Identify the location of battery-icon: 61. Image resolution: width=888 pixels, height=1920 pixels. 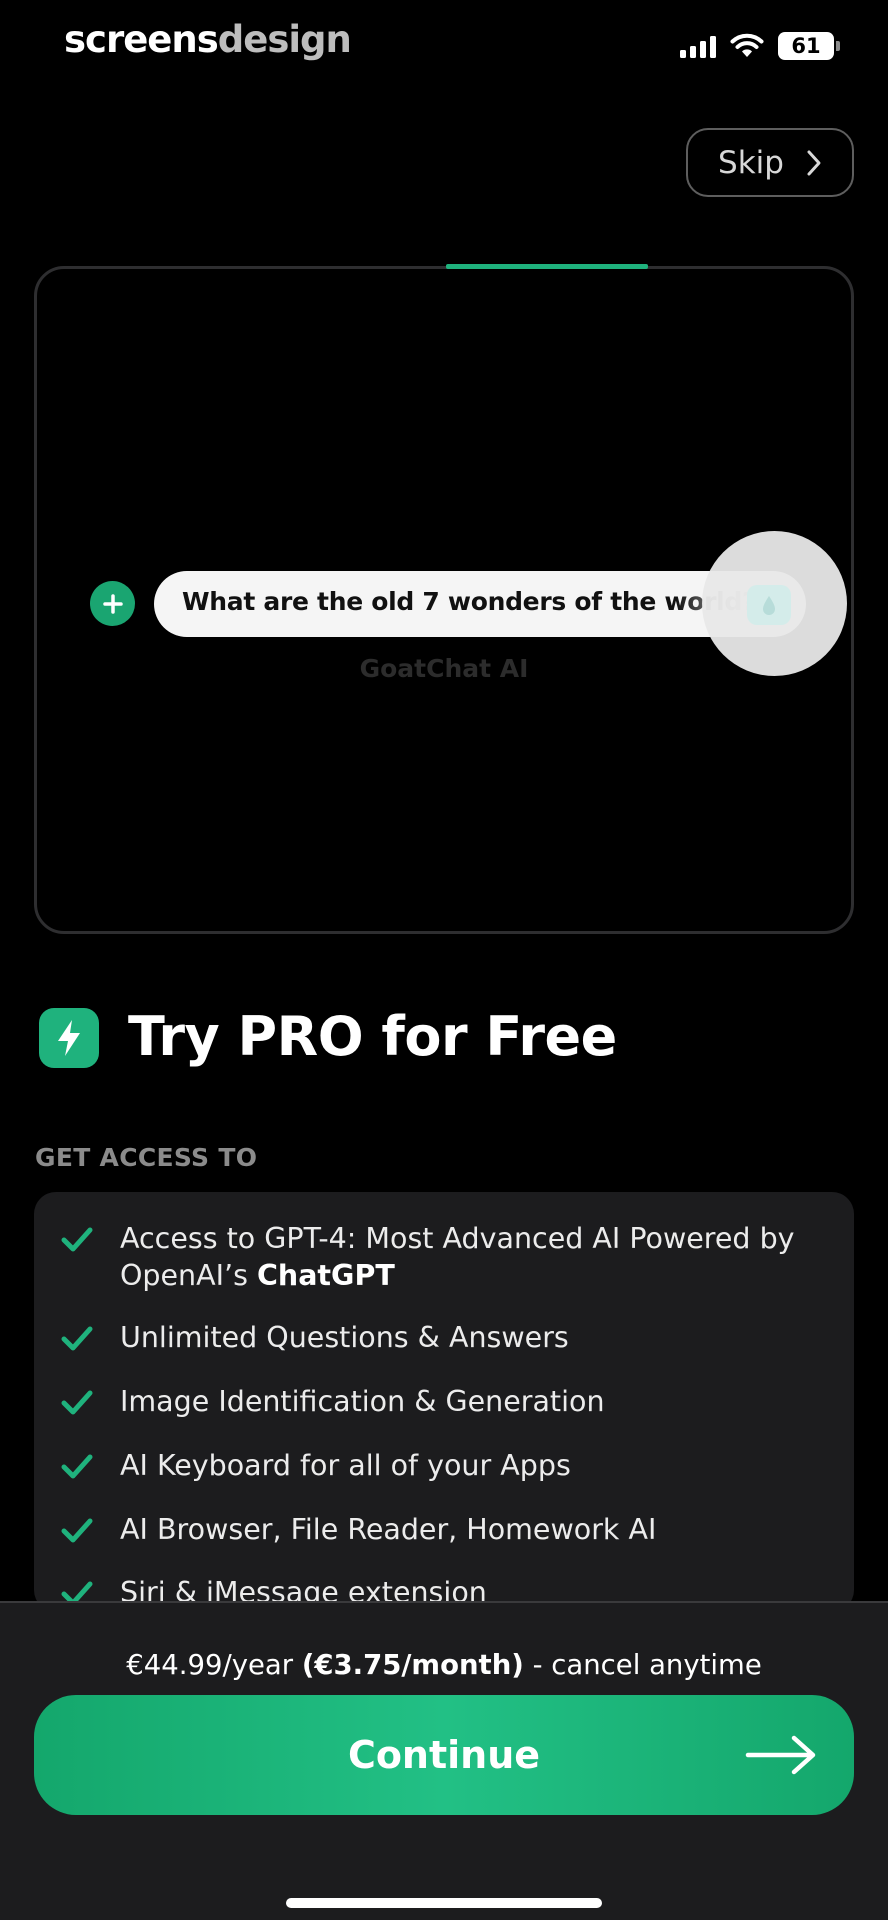
(809, 46).